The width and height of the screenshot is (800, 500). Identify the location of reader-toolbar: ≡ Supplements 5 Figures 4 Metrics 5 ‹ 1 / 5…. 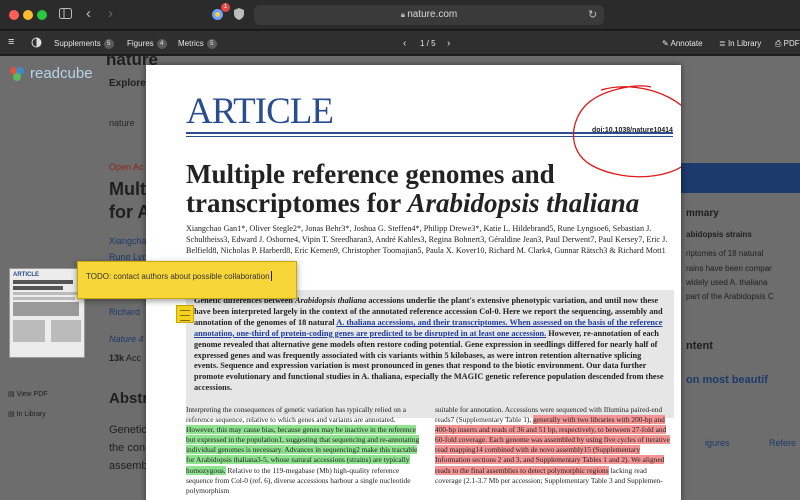
(400, 43).